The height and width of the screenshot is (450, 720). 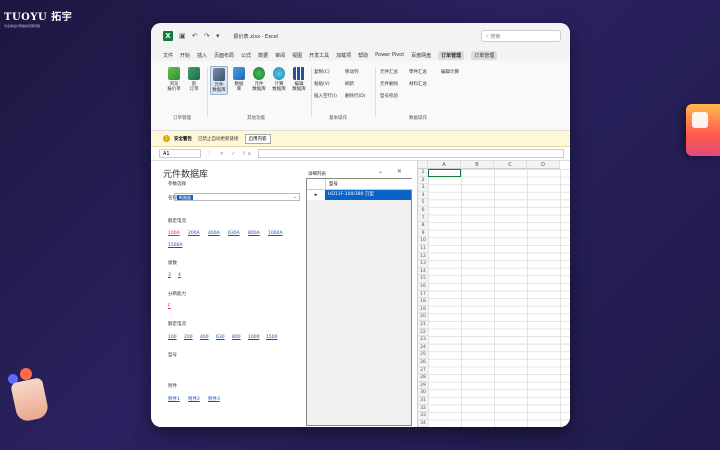 What do you see at coordinates (423, 165) in the screenshot?
I see `select-all-corner` at bounding box center [423, 165].